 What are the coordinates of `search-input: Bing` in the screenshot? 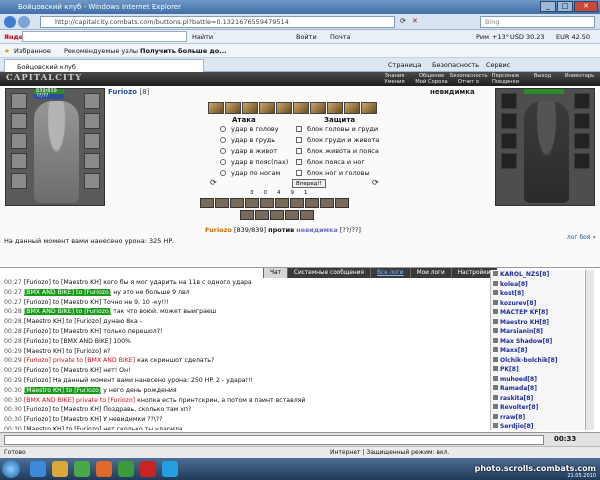 It's located at (537, 22).